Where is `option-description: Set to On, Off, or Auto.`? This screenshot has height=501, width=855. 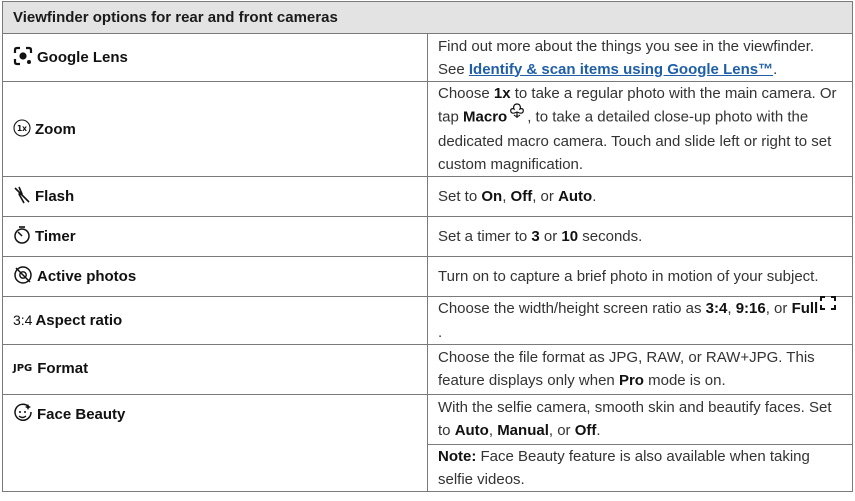 option-description: Set to On, Off, or Auto. is located at coordinates (640, 196).